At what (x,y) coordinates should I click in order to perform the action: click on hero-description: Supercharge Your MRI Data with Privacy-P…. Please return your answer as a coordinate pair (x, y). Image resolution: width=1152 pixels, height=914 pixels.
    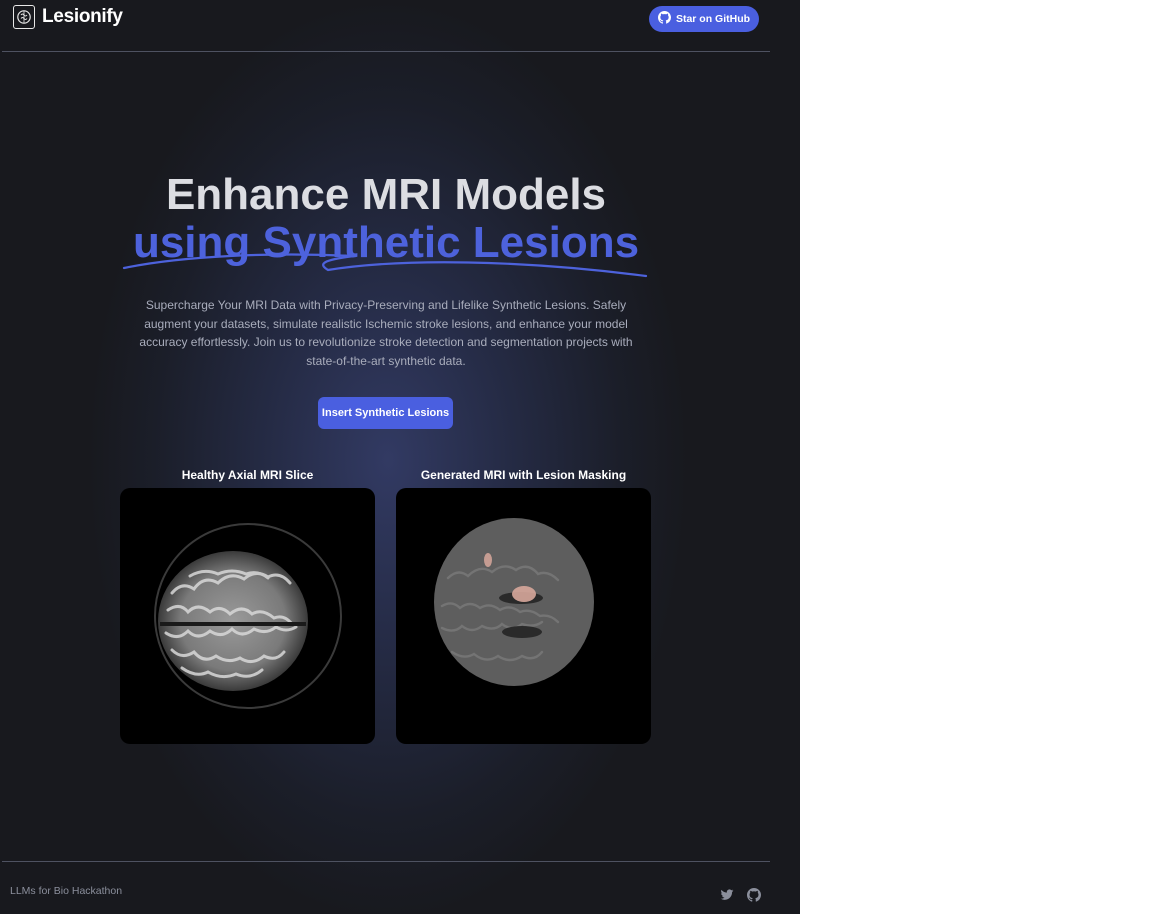
    Looking at the image, I should click on (386, 333).